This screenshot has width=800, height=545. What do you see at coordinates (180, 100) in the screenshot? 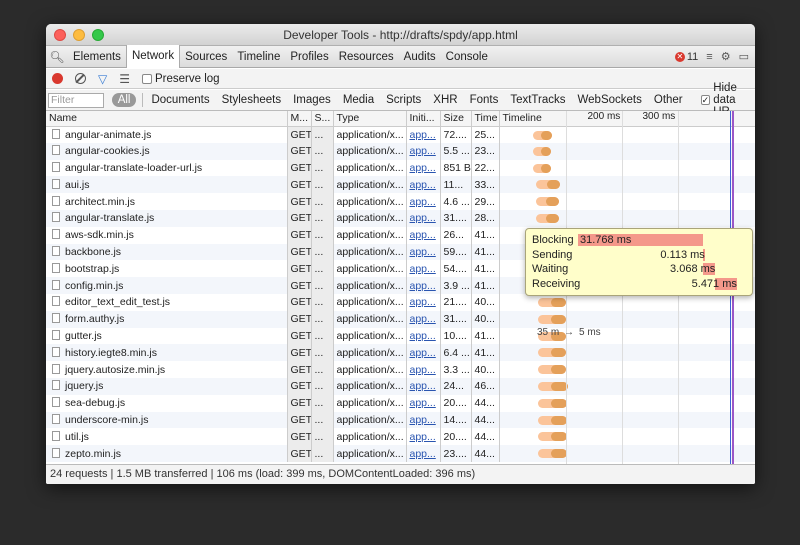
I see `filter-documents: Documents` at bounding box center [180, 100].